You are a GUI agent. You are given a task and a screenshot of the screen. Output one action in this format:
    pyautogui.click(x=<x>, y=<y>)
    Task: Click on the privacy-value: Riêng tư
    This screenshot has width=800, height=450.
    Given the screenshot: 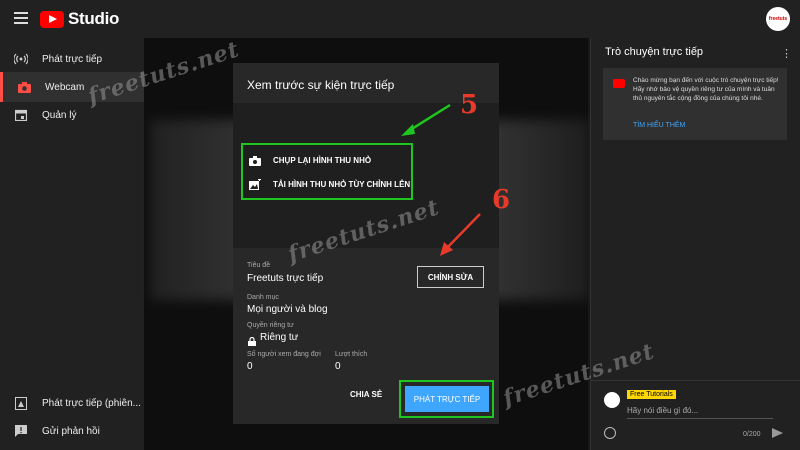 What is the action you would take?
    pyautogui.click(x=279, y=337)
    